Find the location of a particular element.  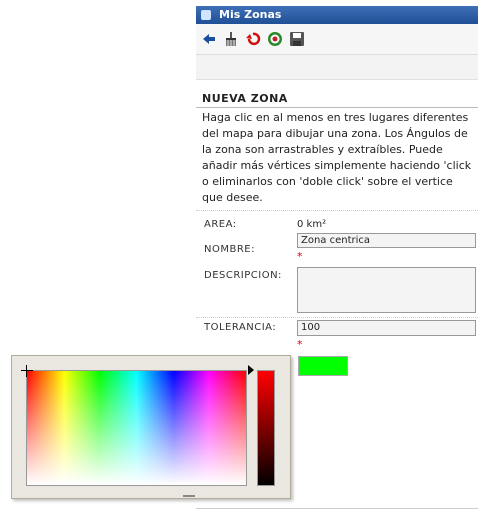

resize-grip is located at coordinates (189, 496).